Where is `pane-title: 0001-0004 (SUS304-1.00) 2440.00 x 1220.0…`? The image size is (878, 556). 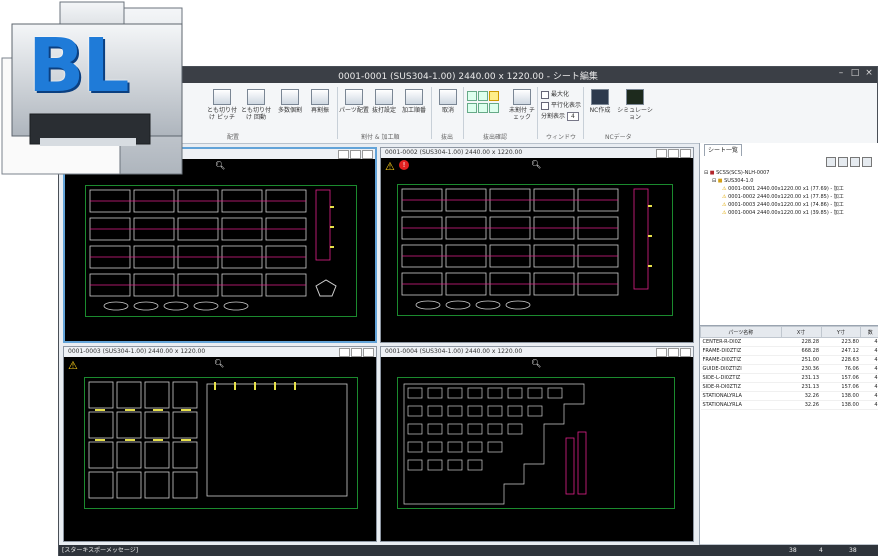
pane-title: 0001-0004 (SUS304-1.00) 2440.00 x 1220.0… is located at coordinates (537, 352).